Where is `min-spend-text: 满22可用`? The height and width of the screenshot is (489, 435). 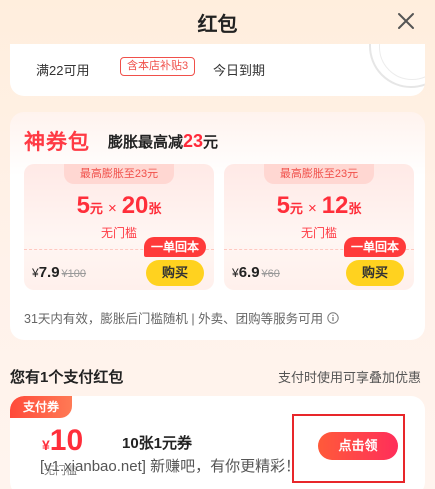
min-spend-text: 满22可用 is located at coordinates (63, 70).